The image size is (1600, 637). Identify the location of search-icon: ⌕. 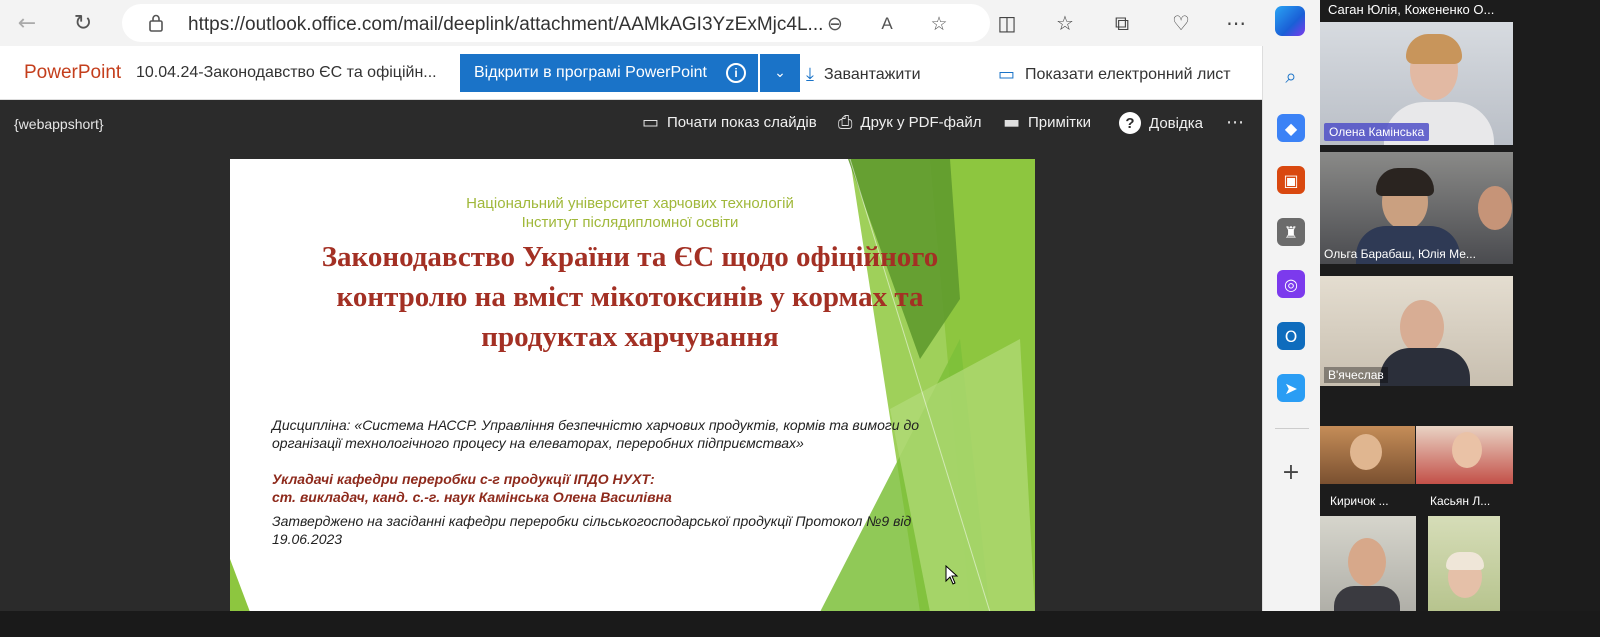
(1291, 76).